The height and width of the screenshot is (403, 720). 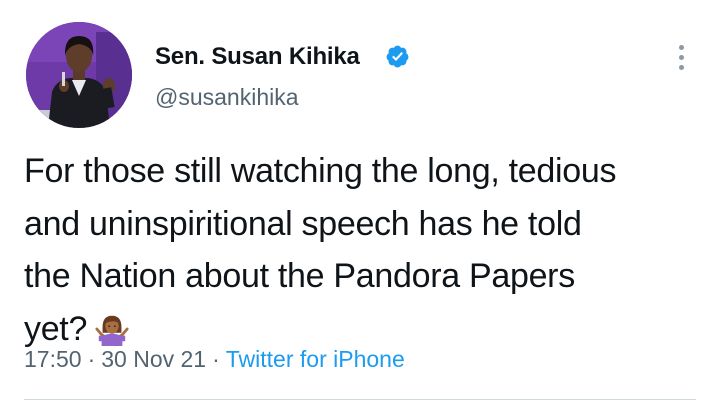 I want to click on more-options-icon, so click(x=681, y=57).